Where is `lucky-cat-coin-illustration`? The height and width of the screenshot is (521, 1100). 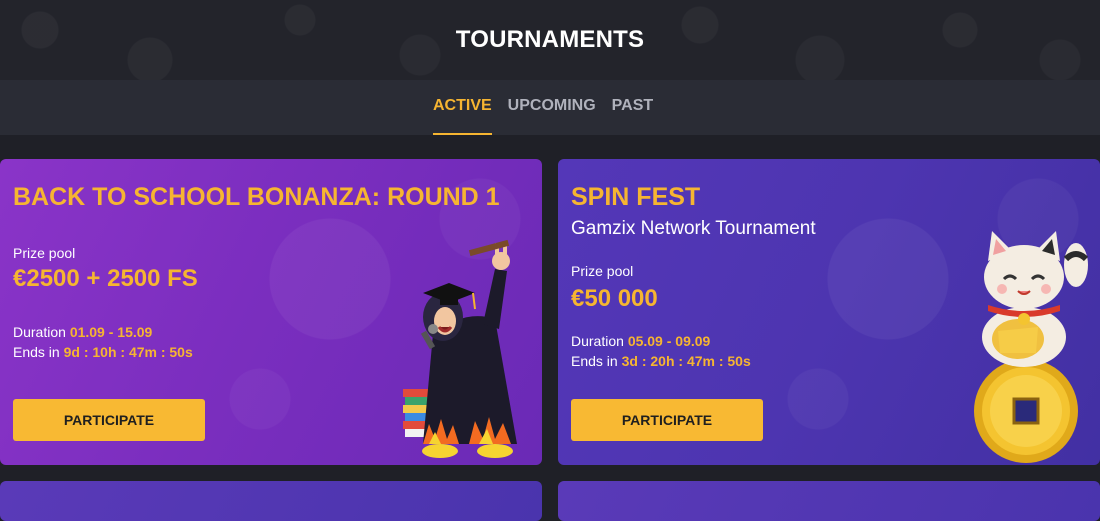
lucky-cat-coin-illustration is located at coordinates (1031, 347).